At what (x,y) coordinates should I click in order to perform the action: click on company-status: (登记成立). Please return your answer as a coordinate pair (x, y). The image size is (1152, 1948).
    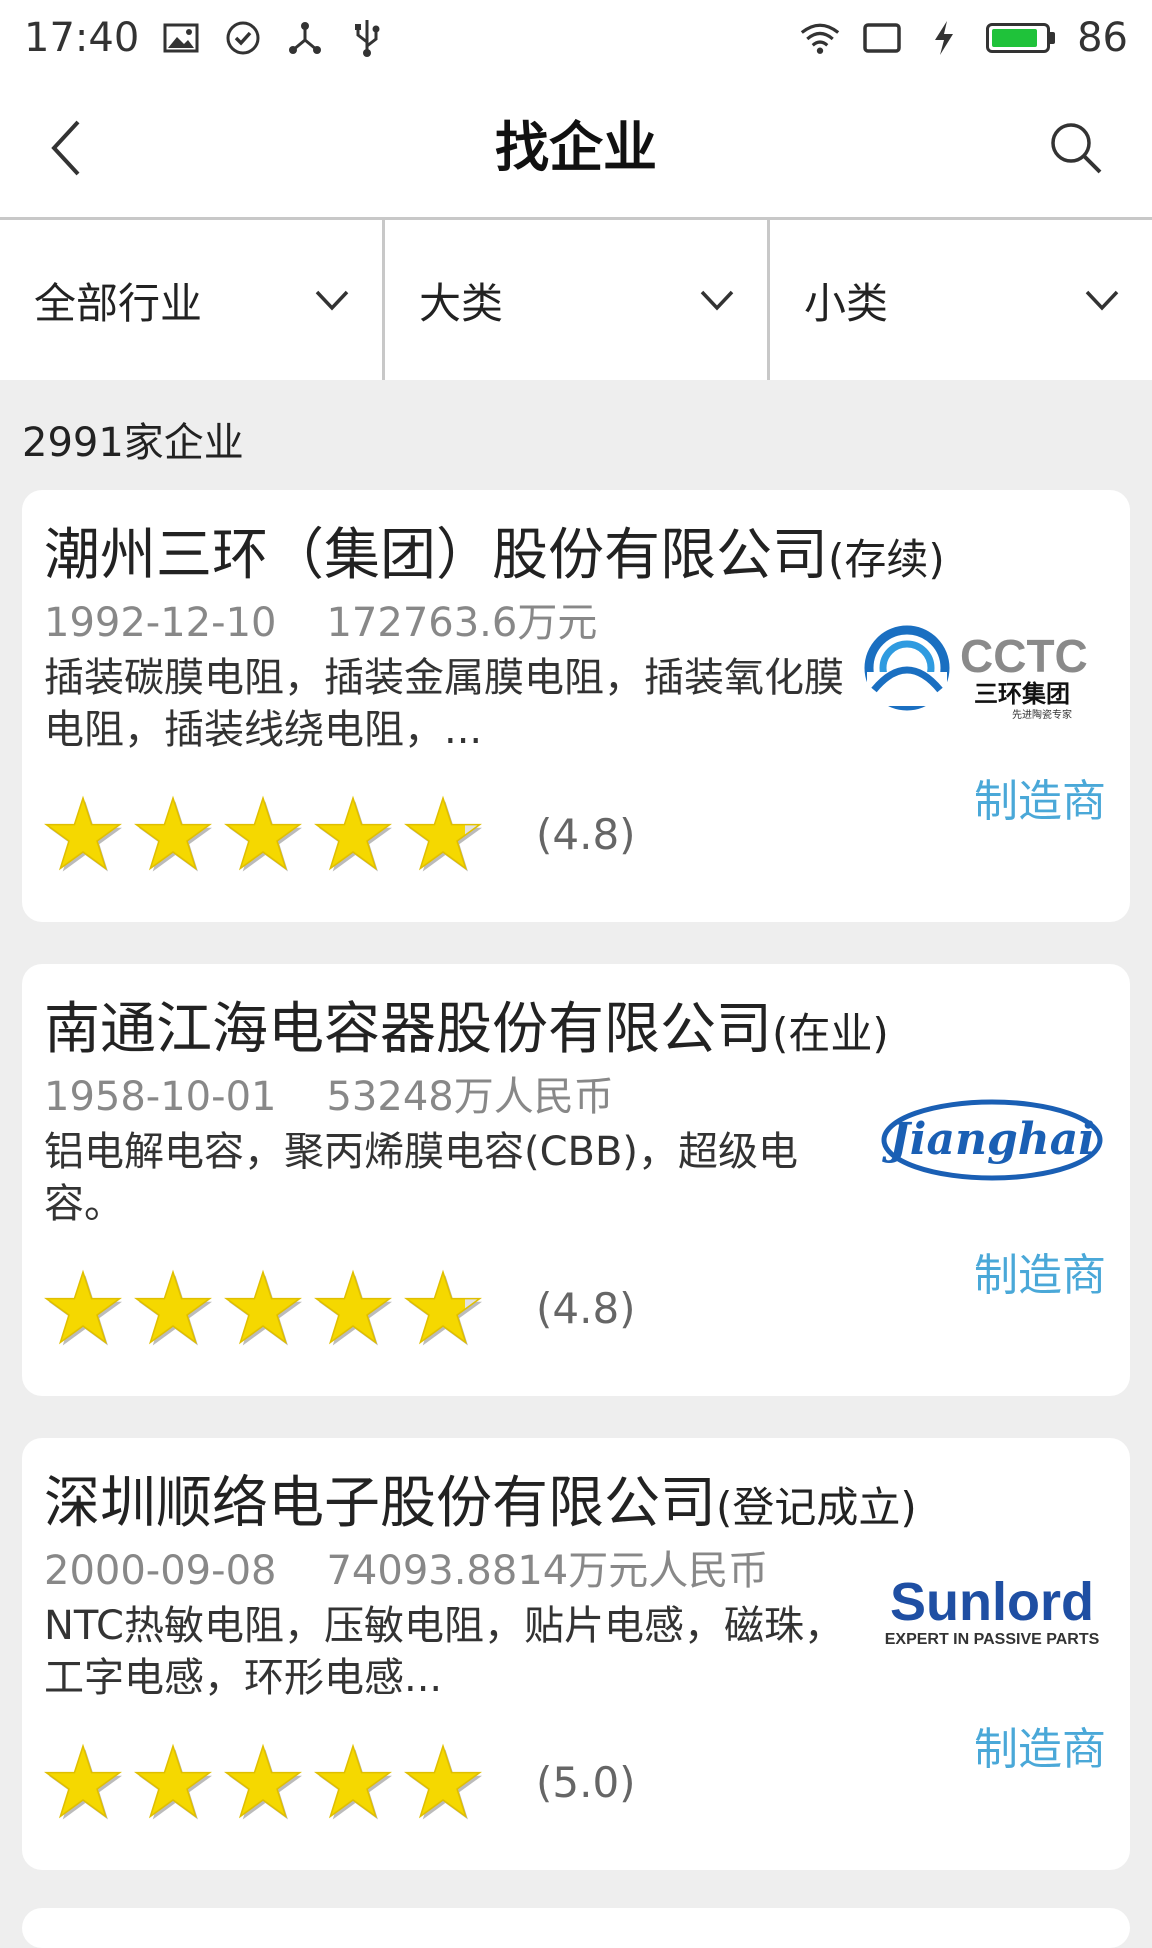
    Looking at the image, I should click on (816, 1507).